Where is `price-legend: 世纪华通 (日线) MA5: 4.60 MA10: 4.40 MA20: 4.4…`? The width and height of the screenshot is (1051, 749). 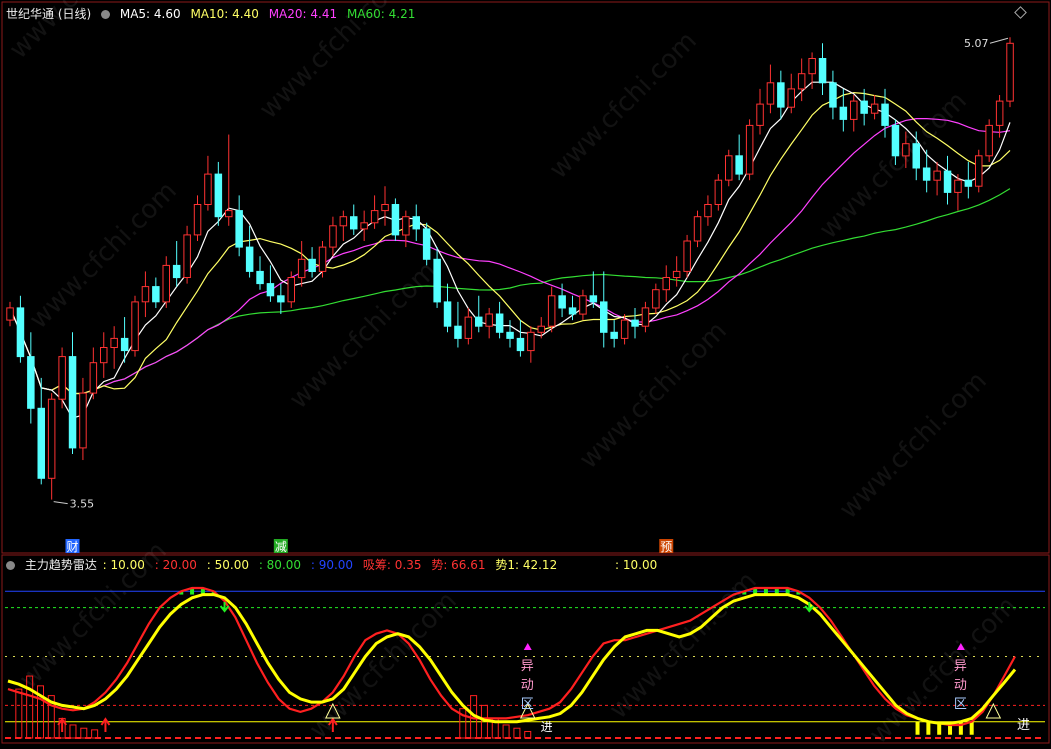 price-legend: 世纪华通 (日线) MA5: 4.60 MA10: 4.40 MA20: 4.4… is located at coordinates (213, 13).